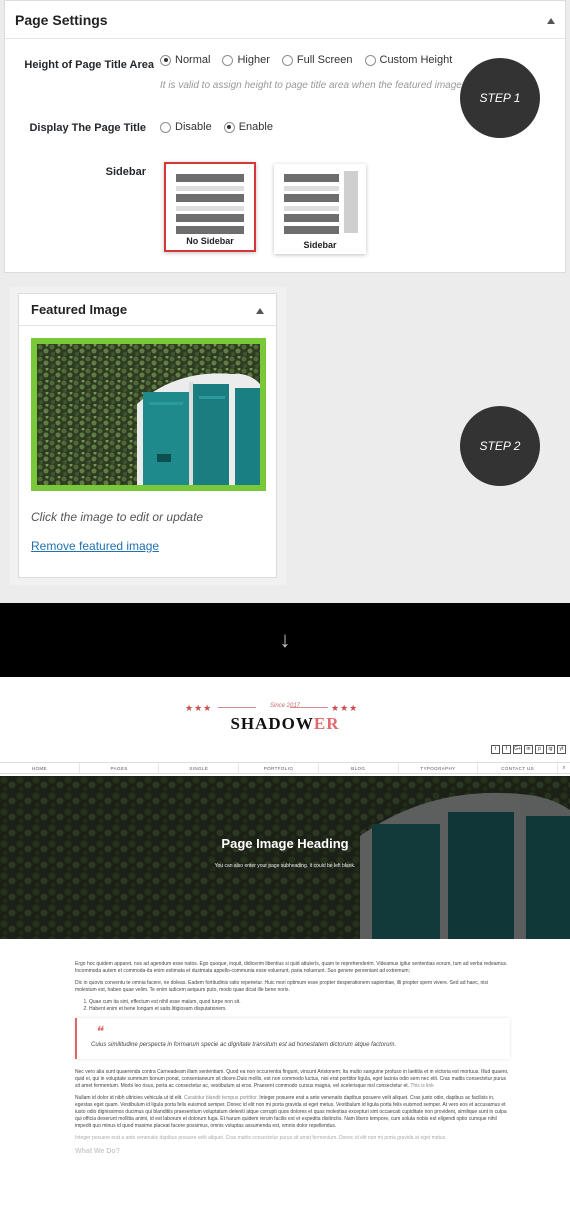 Image resolution: width=570 pixels, height=1229 pixels. I want to click on radio-higher: Higher, so click(246, 60).